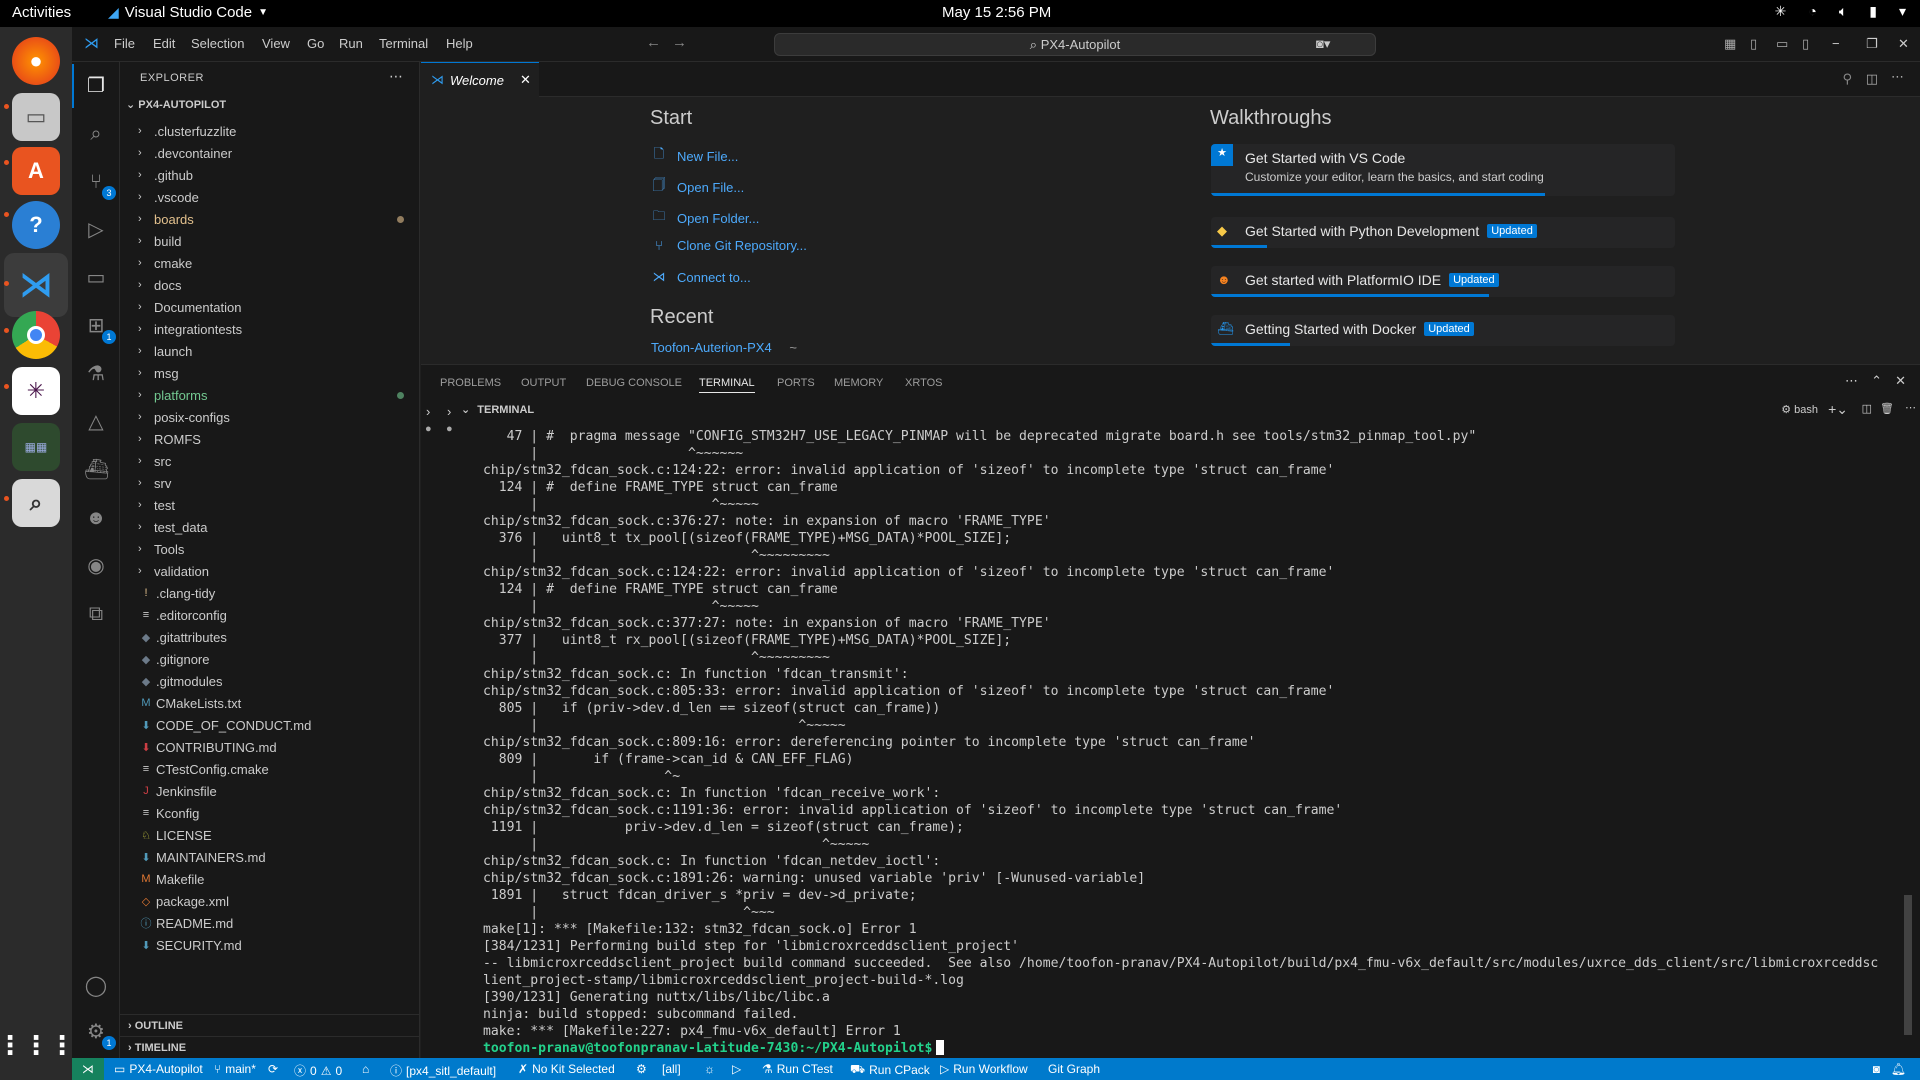  Describe the element at coordinates (428, 411) in the screenshot. I see `chevron-right-icon: ›` at that location.